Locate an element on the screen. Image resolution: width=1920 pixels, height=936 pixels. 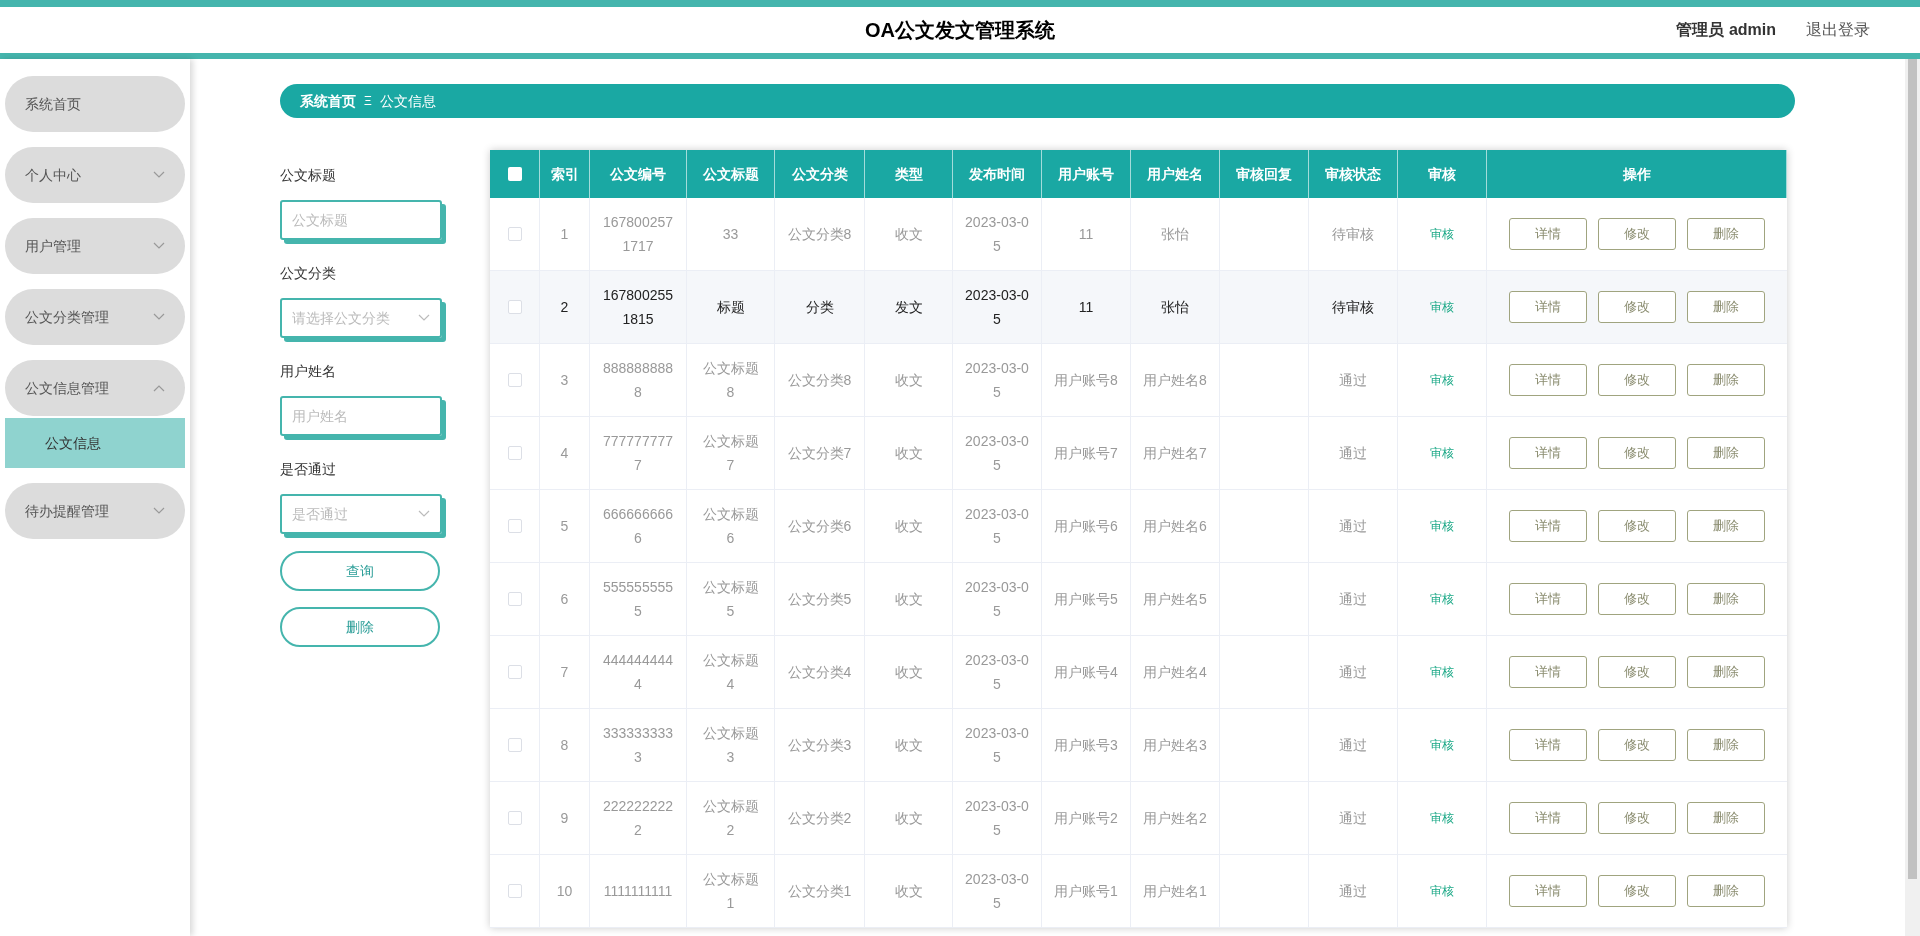
table-cell-text: 用户账号1 is located at coordinates (1086, 891).